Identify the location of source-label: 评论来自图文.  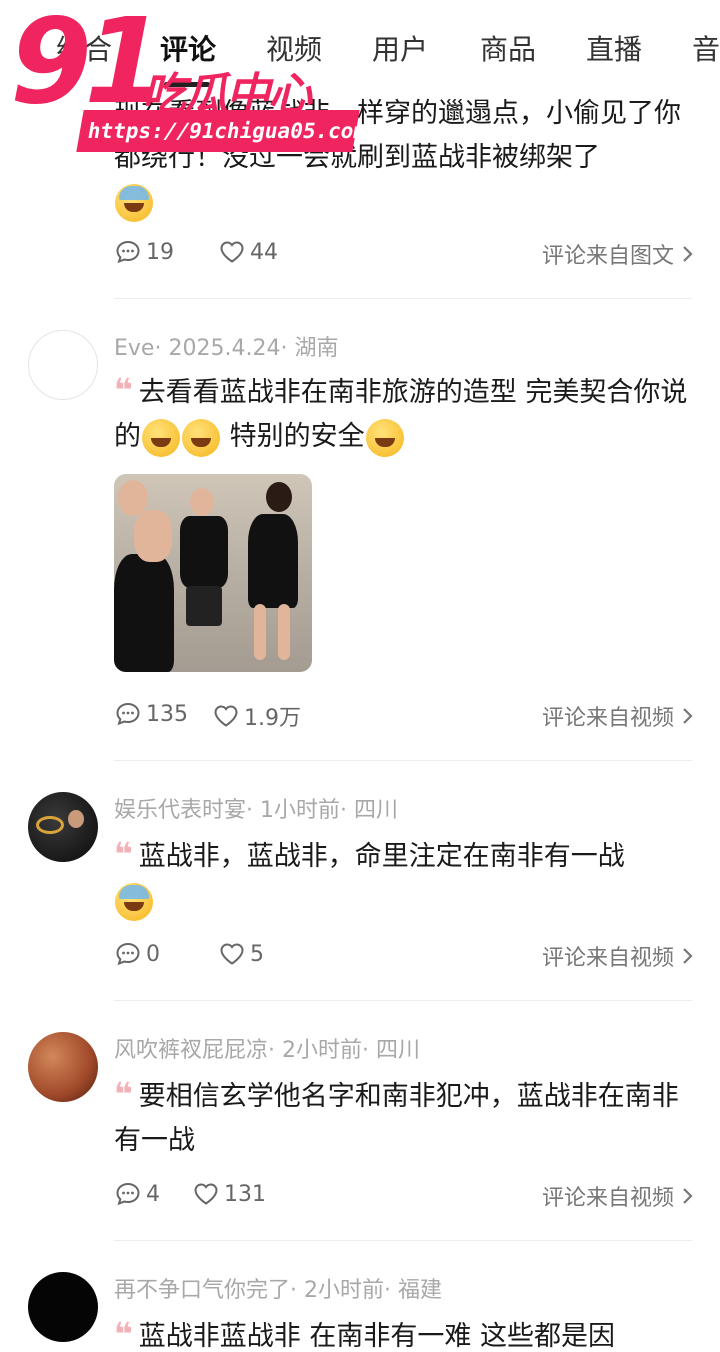
(607, 256).